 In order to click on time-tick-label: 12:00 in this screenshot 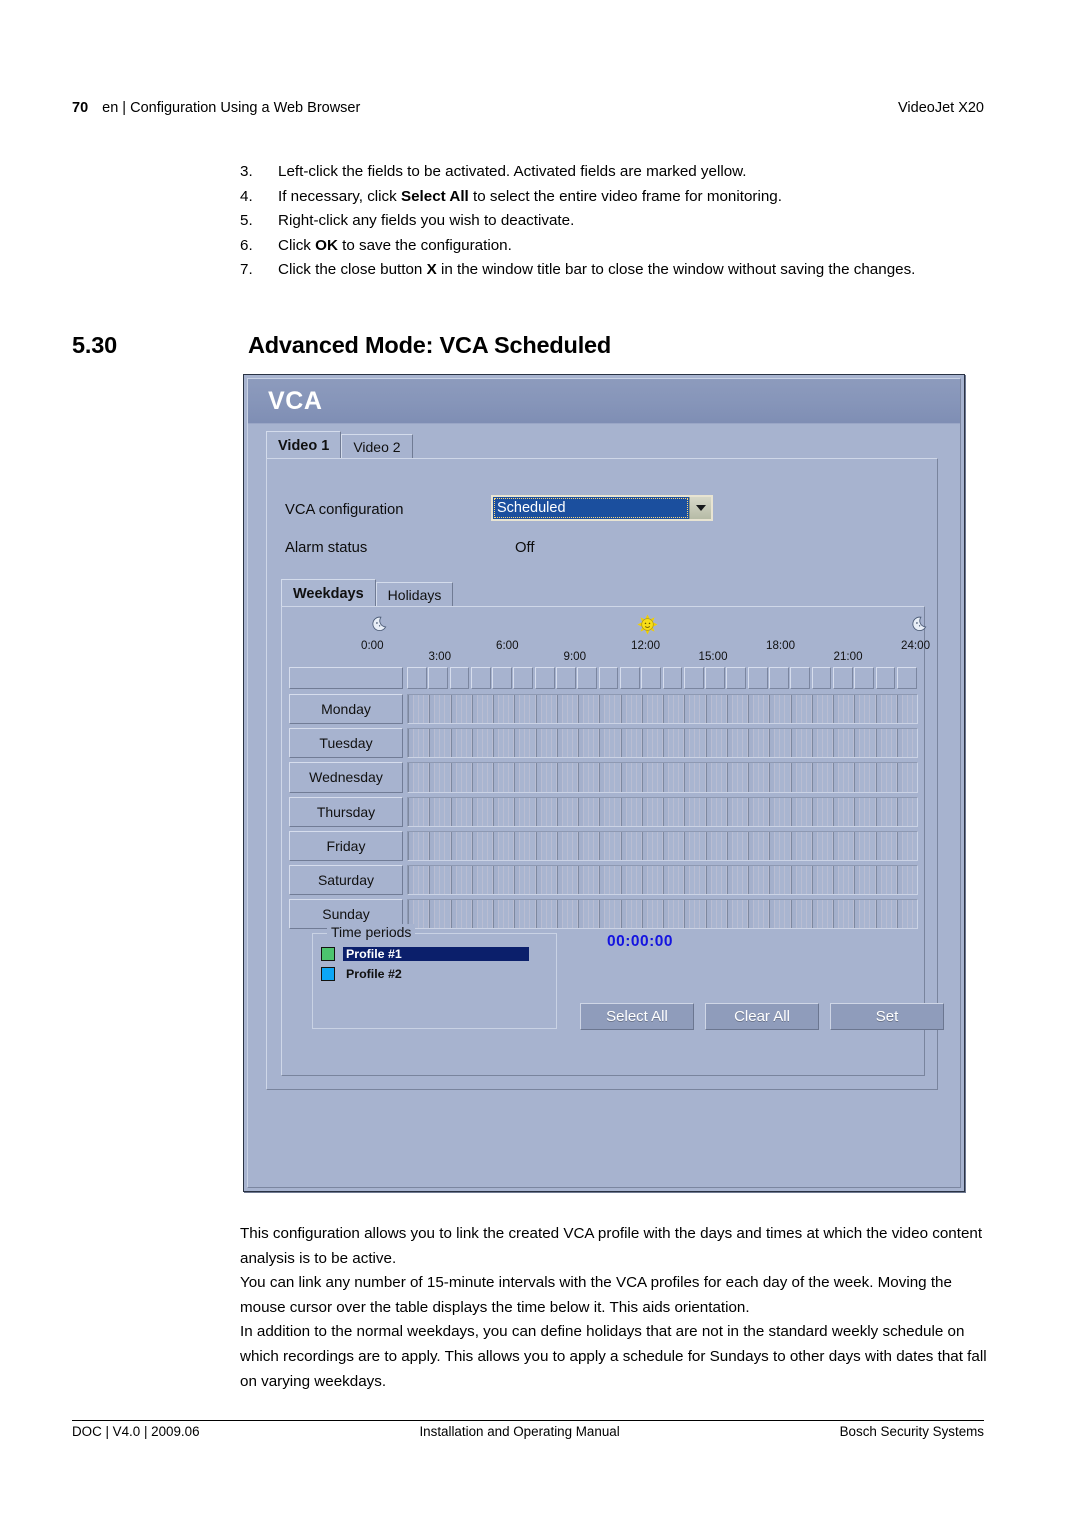, I will do `click(646, 645)`.